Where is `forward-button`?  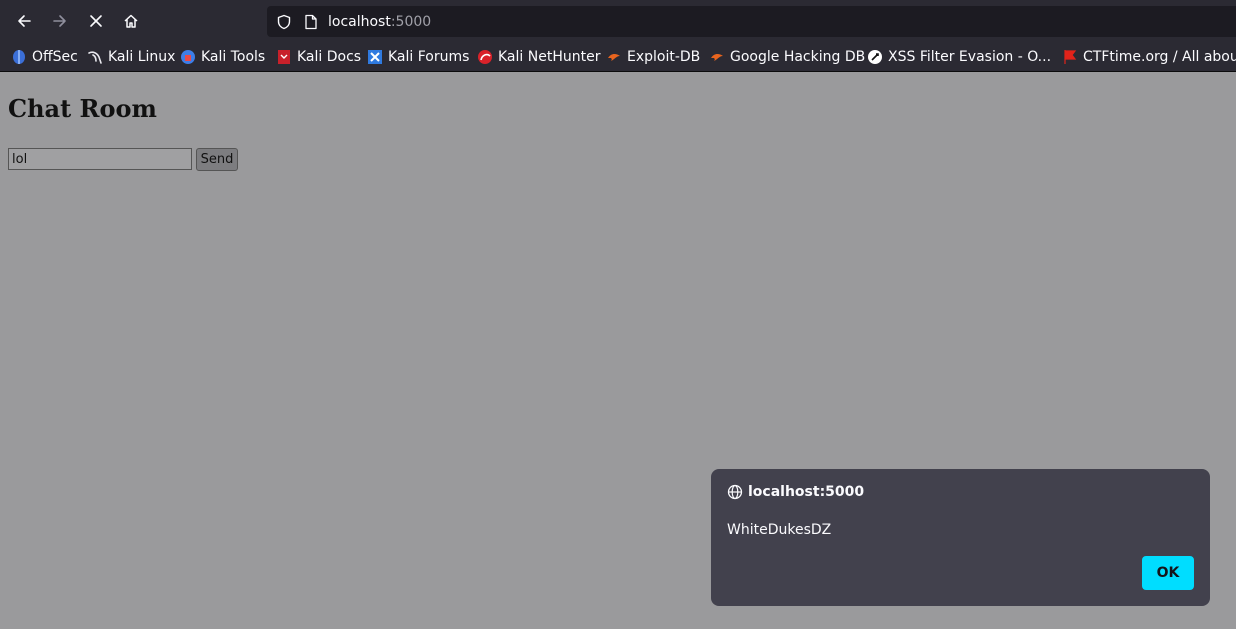
forward-button is located at coordinates (60, 21).